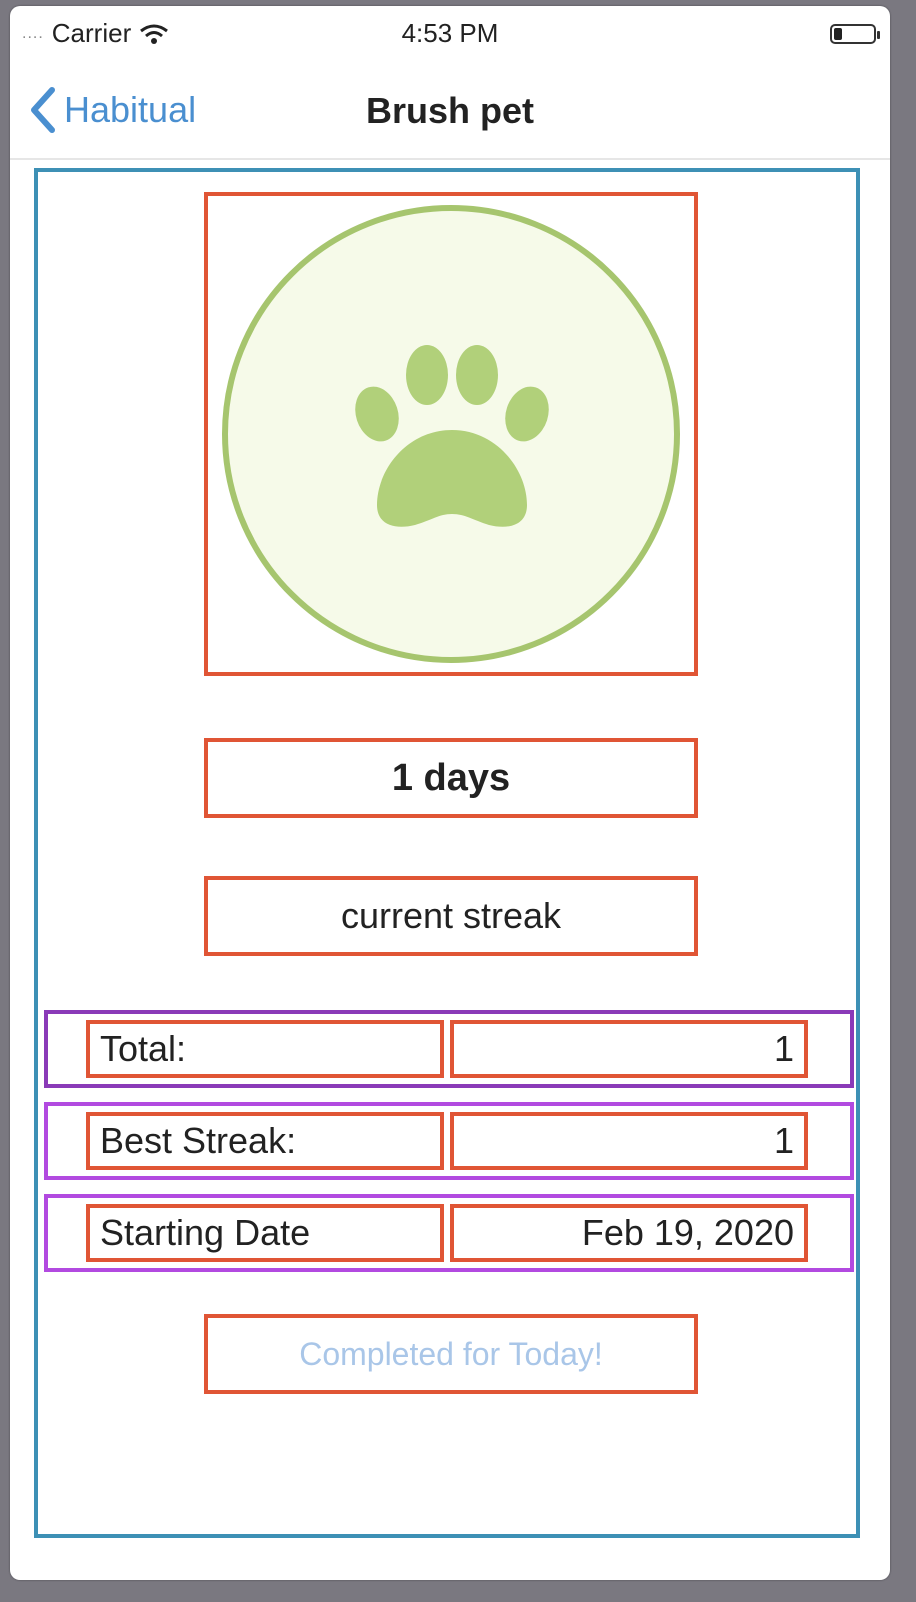 The image size is (916, 1602). What do you see at coordinates (265, 1141) in the screenshot?
I see `stat-label: Best Streak:` at bounding box center [265, 1141].